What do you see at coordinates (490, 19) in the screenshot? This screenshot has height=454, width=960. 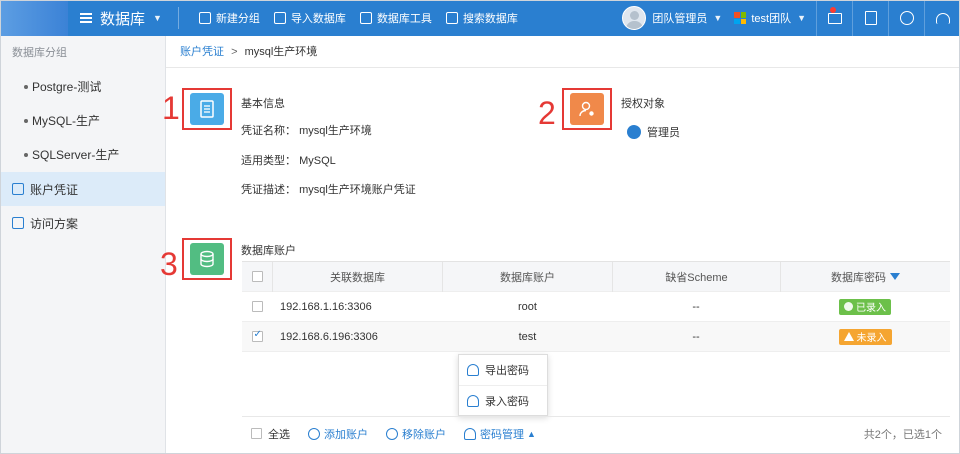 I see `search-database-label: 搜索数据库` at bounding box center [490, 19].